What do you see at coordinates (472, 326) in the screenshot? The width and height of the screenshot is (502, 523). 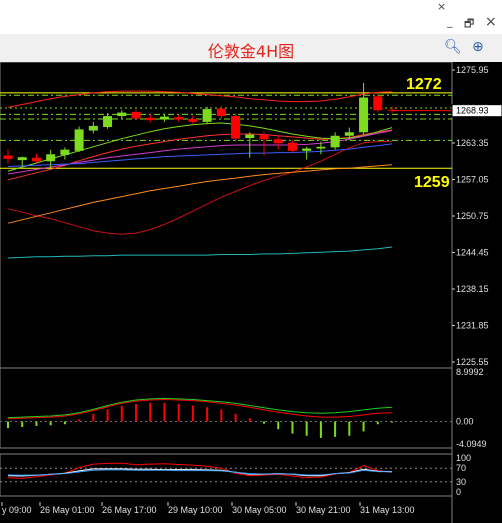 I see `price-tick-label: 1231.85` at bounding box center [472, 326].